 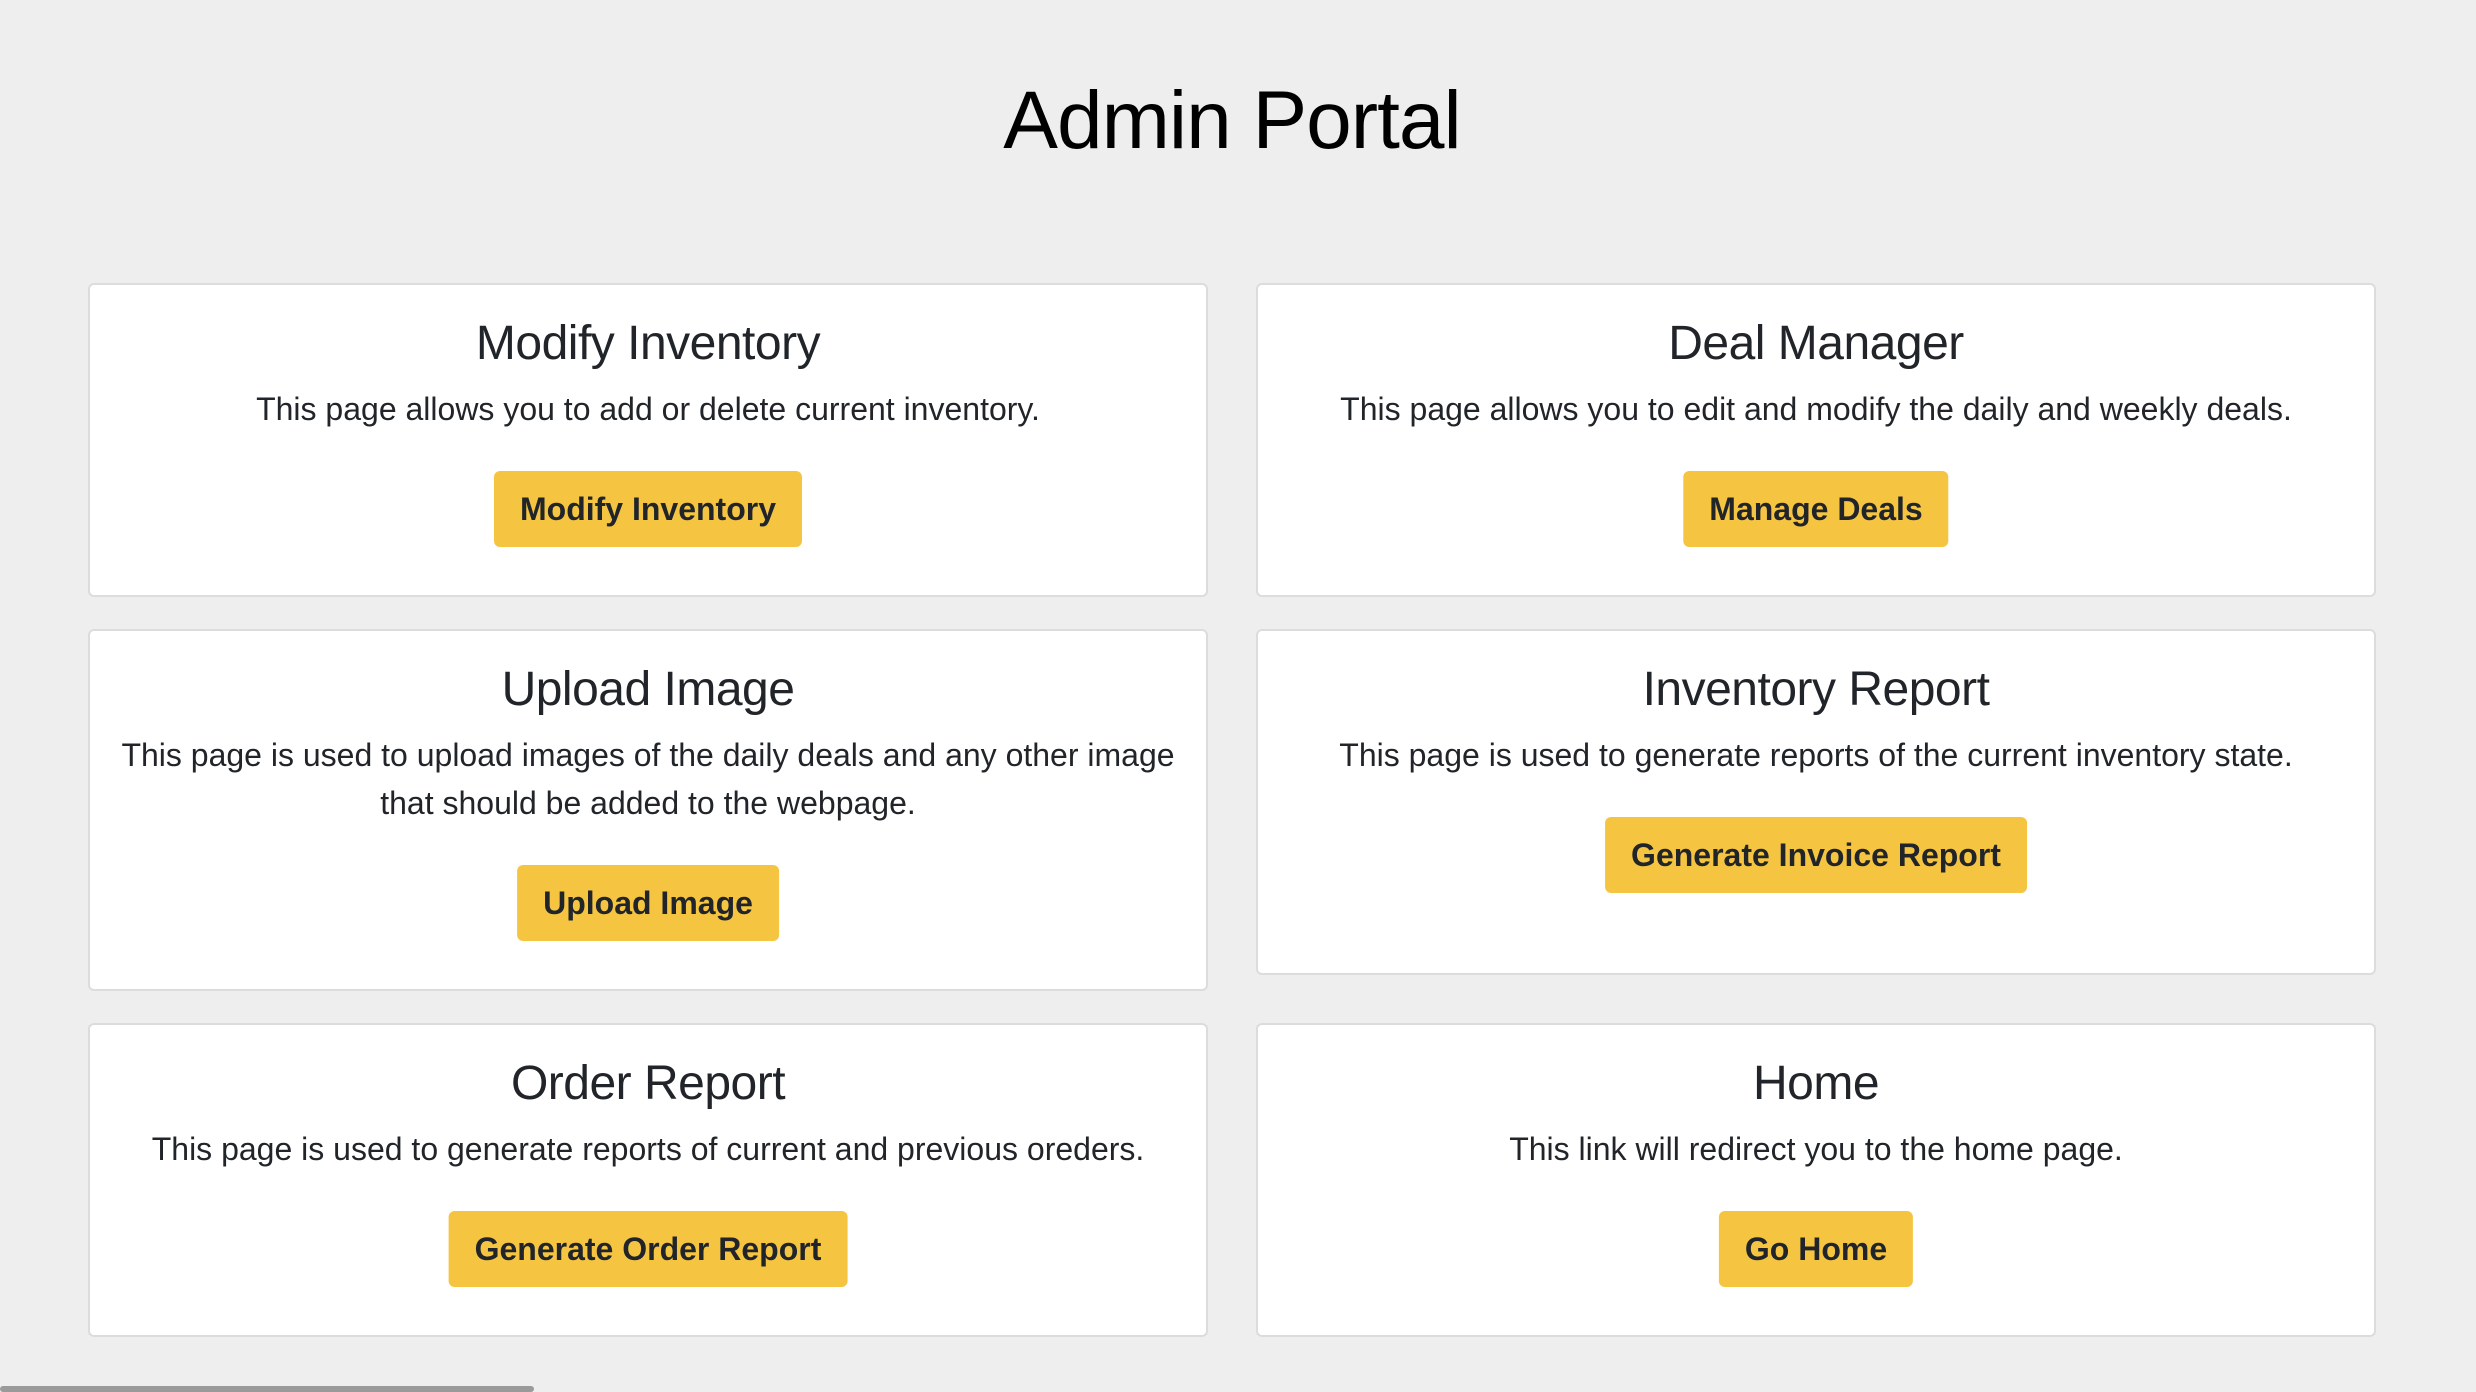 What do you see at coordinates (648, 509) in the screenshot?
I see `modify-inventory-button: Modify Inventory` at bounding box center [648, 509].